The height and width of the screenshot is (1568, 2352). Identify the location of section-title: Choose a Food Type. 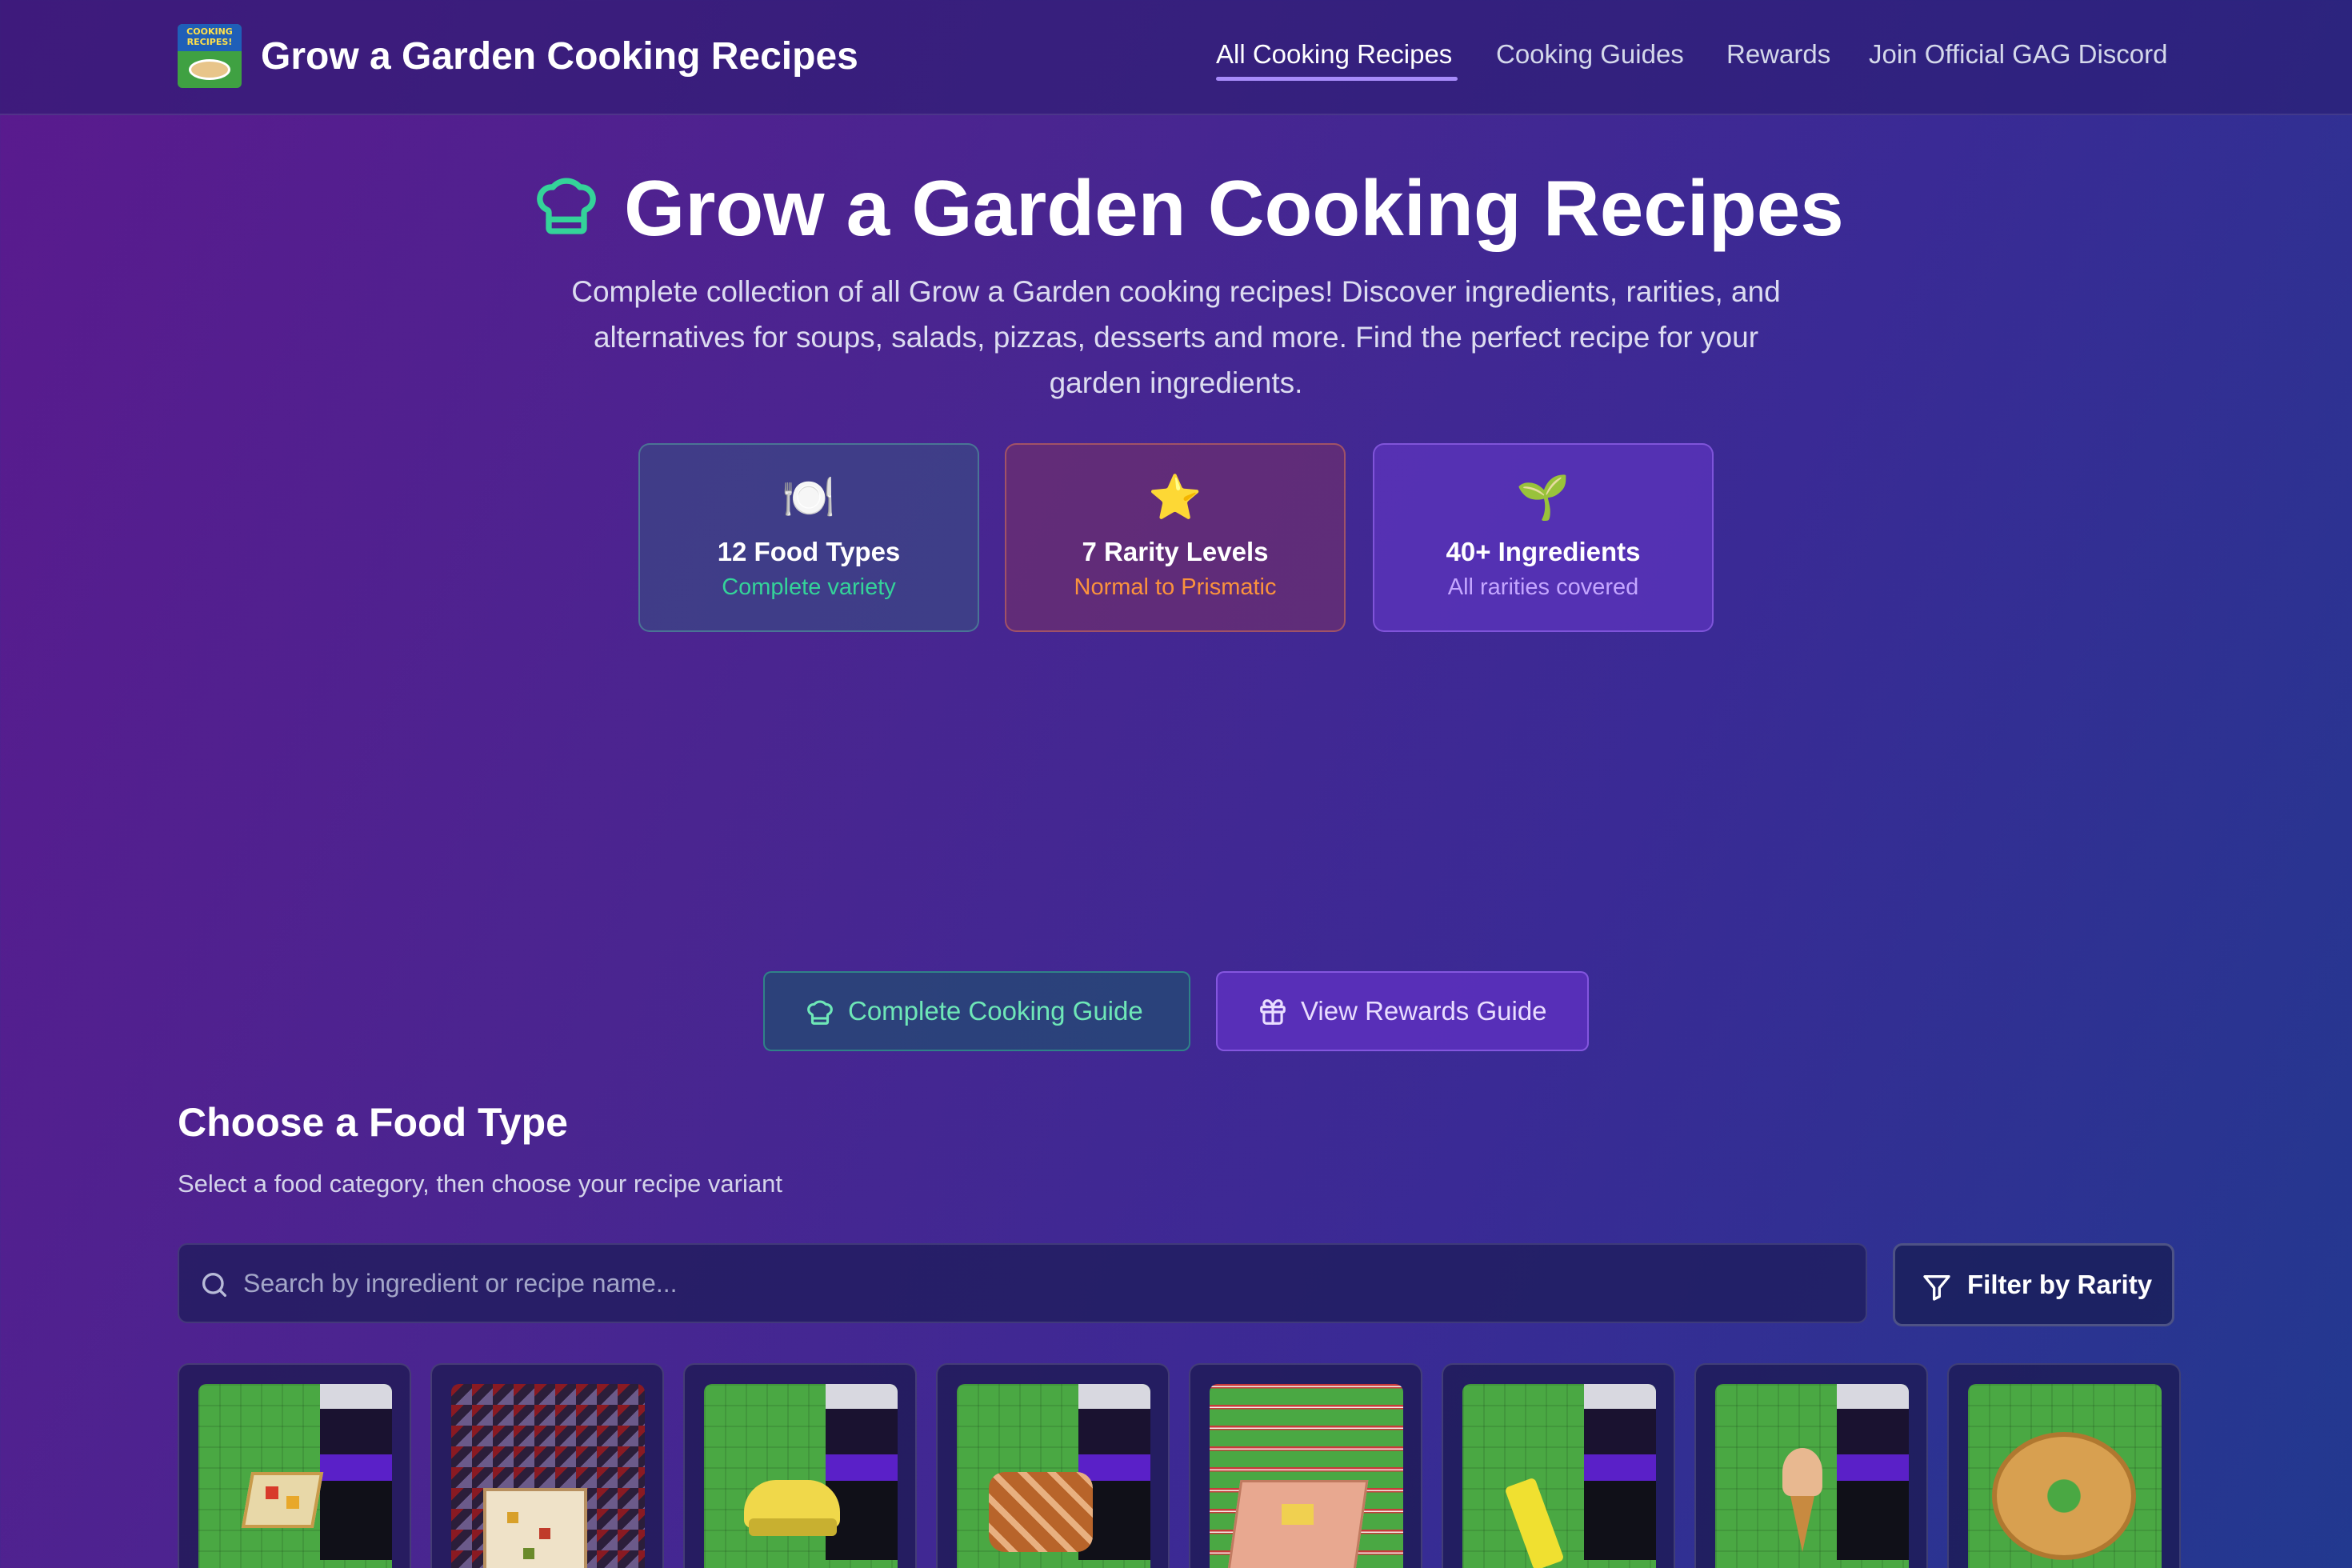
(373, 1122).